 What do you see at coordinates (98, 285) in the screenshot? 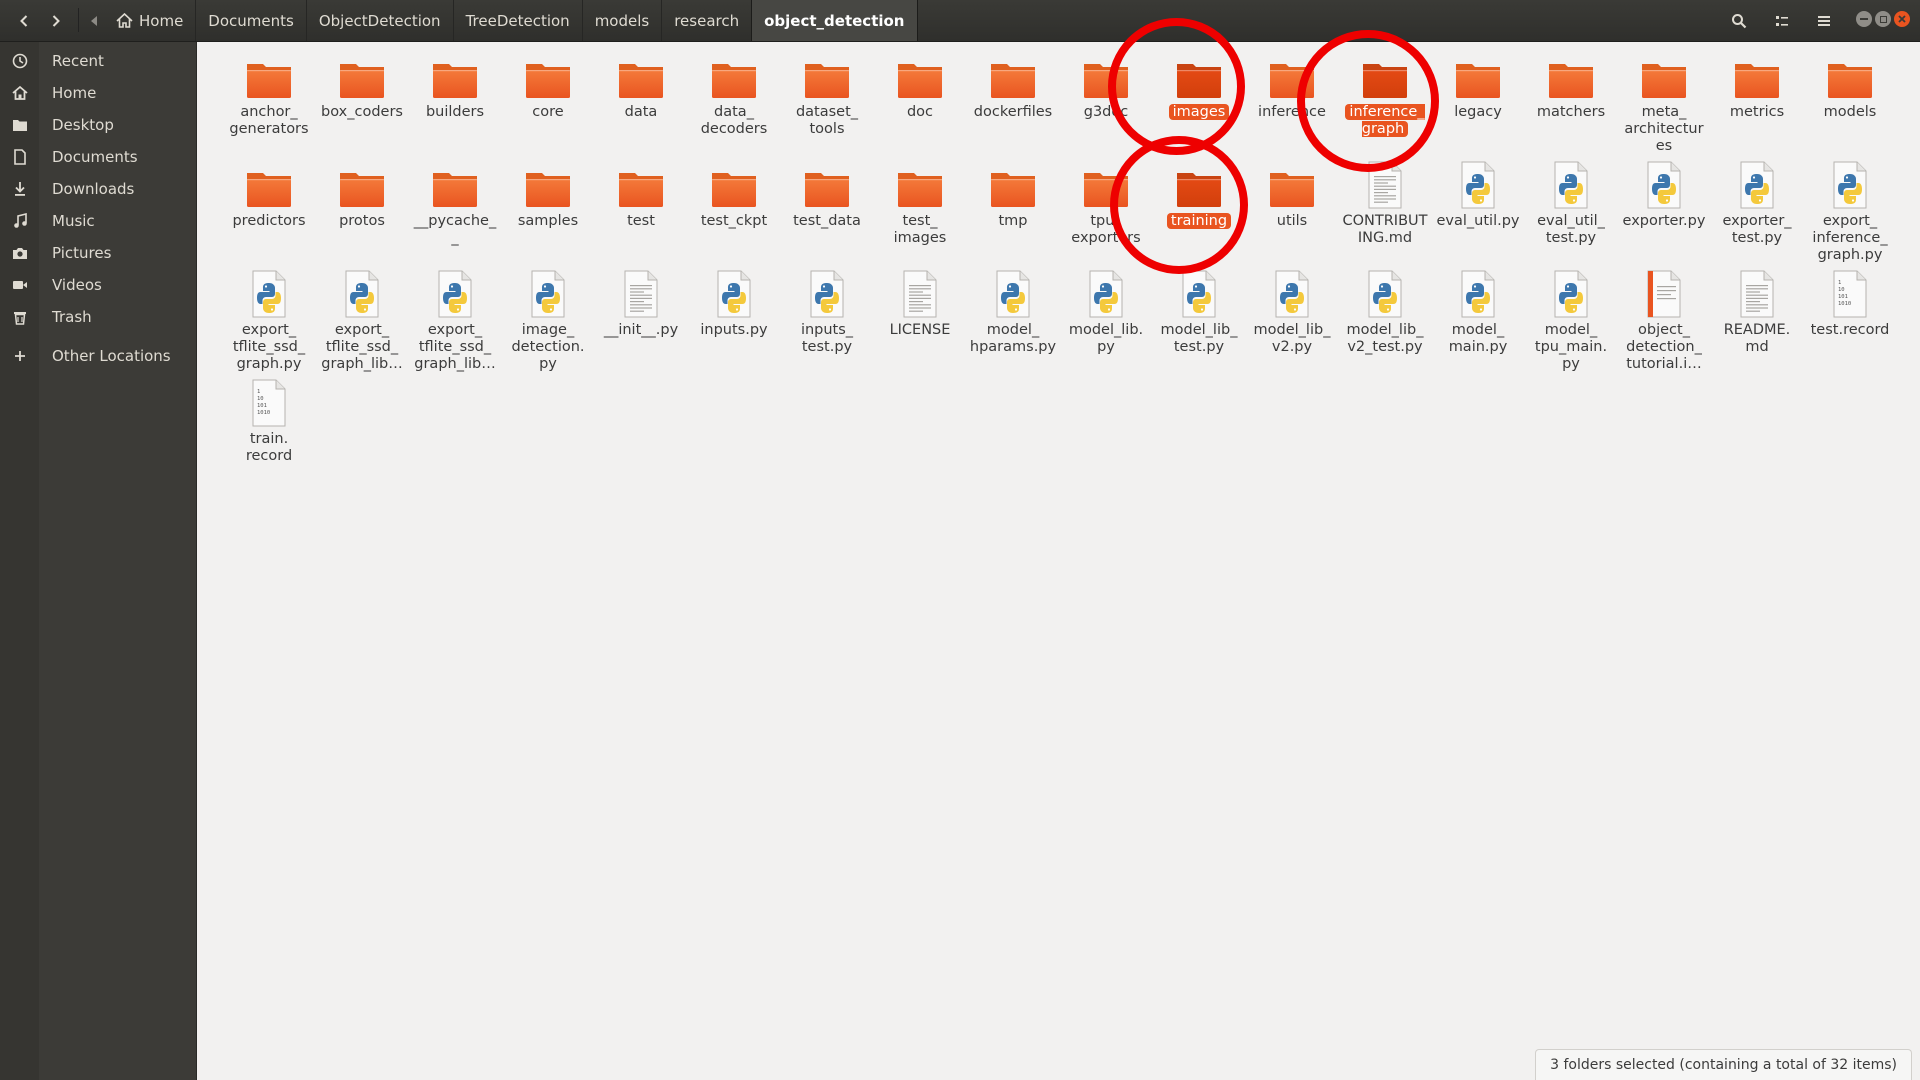
I see `sidebar-item-videos: Videos` at bounding box center [98, 285].